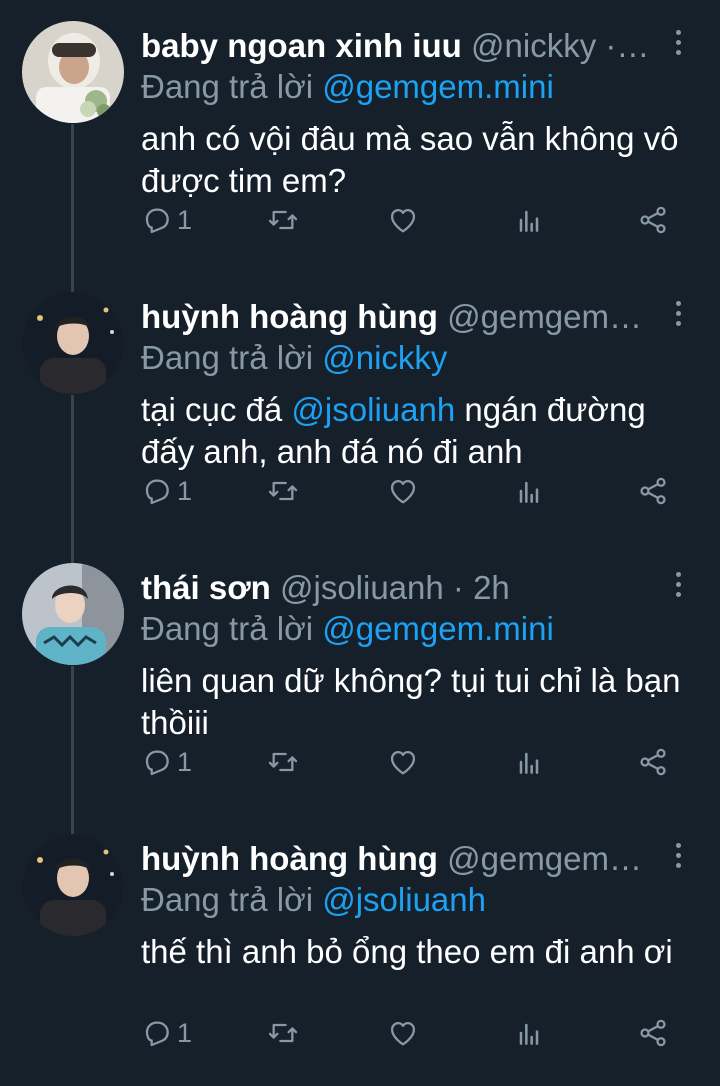 Image resolution: width=720 pixels, height=1086 pixels. Describe the element at coordinates (216, 409) in the screenshot. I see `tweet-text-part: tại cục đá` at that location.